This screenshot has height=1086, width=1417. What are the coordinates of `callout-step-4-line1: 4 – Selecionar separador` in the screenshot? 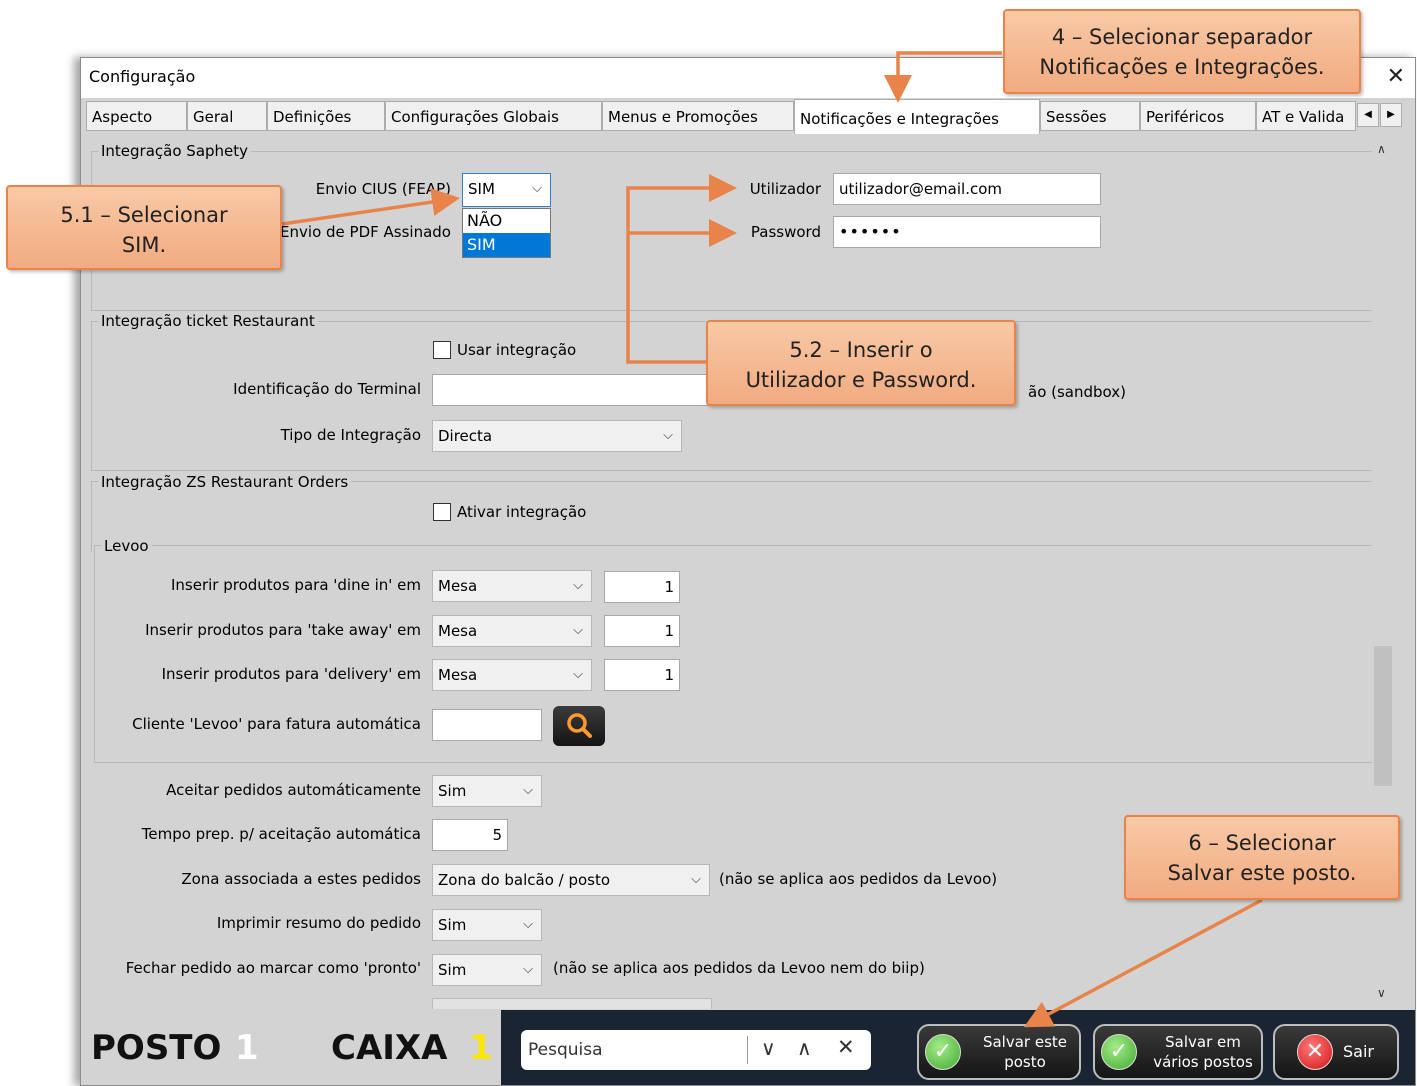 It's located at (1182, 37).